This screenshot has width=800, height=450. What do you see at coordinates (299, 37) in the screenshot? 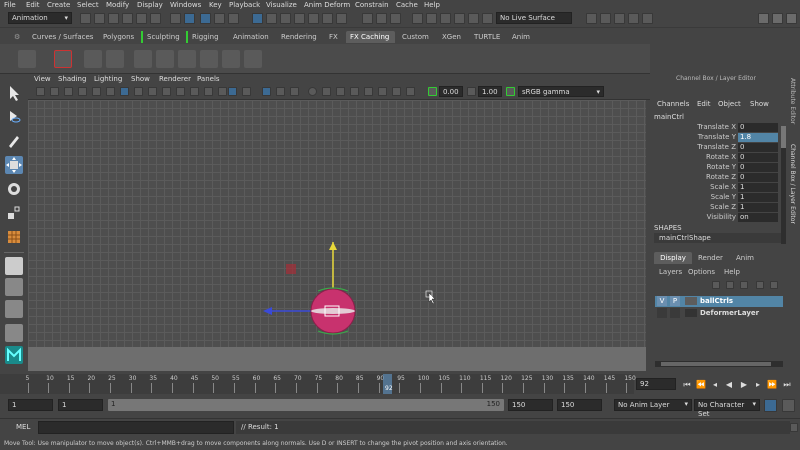
I see `tab-rendering: Rendering` at bounding box center [299, 37].